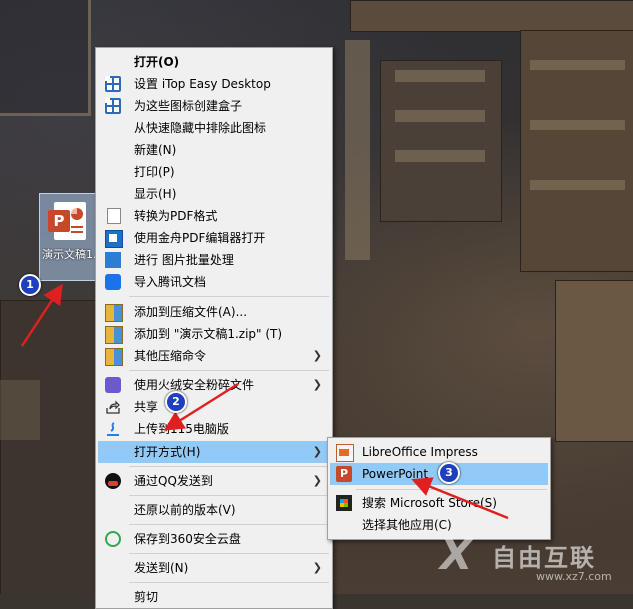 The image size is (633, 609). What do you see at coordinates (214, 62) in the screenshot?
I see `menu-item-open: 打开(O)` at bounding box center [214, 62].